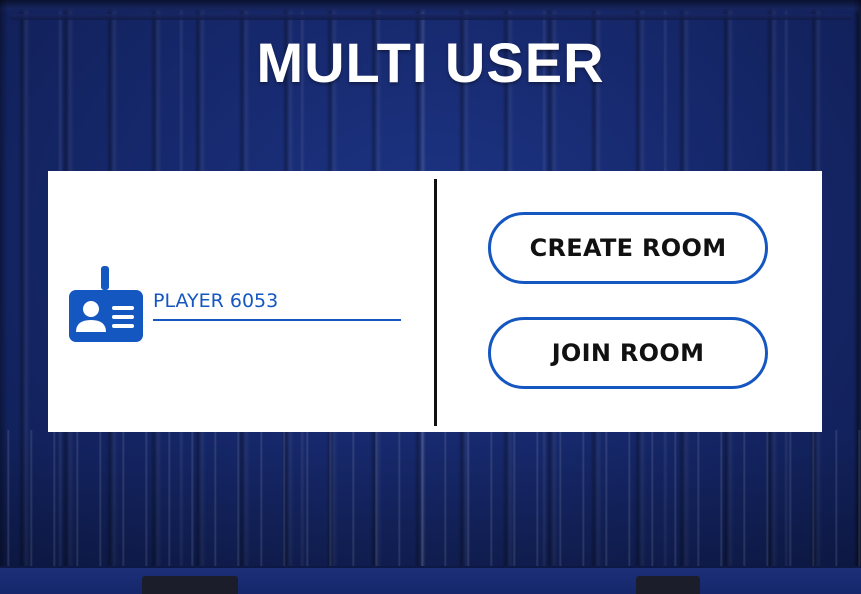 The image size is (861, 594). What do you see at coordinates (190, 585) in the screenshot?
I see `container-latch-left` at bounding box center [190, 585].